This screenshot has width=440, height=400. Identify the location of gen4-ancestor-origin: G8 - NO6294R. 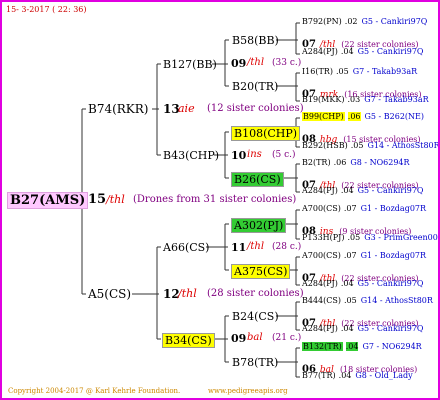
(380, 162).